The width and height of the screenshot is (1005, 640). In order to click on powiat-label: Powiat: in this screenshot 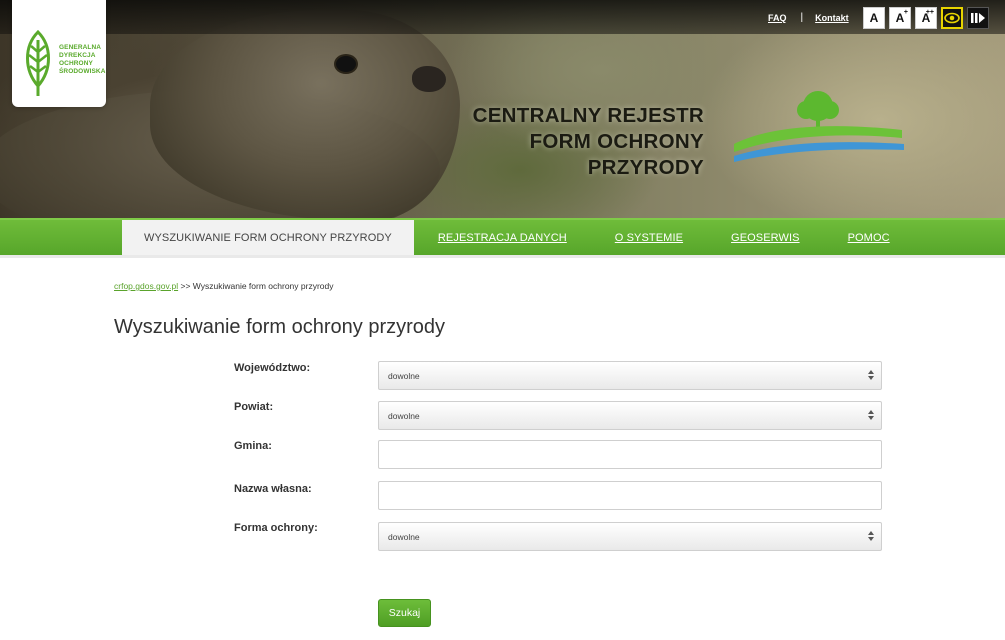, I will do `click(254, 407)`.